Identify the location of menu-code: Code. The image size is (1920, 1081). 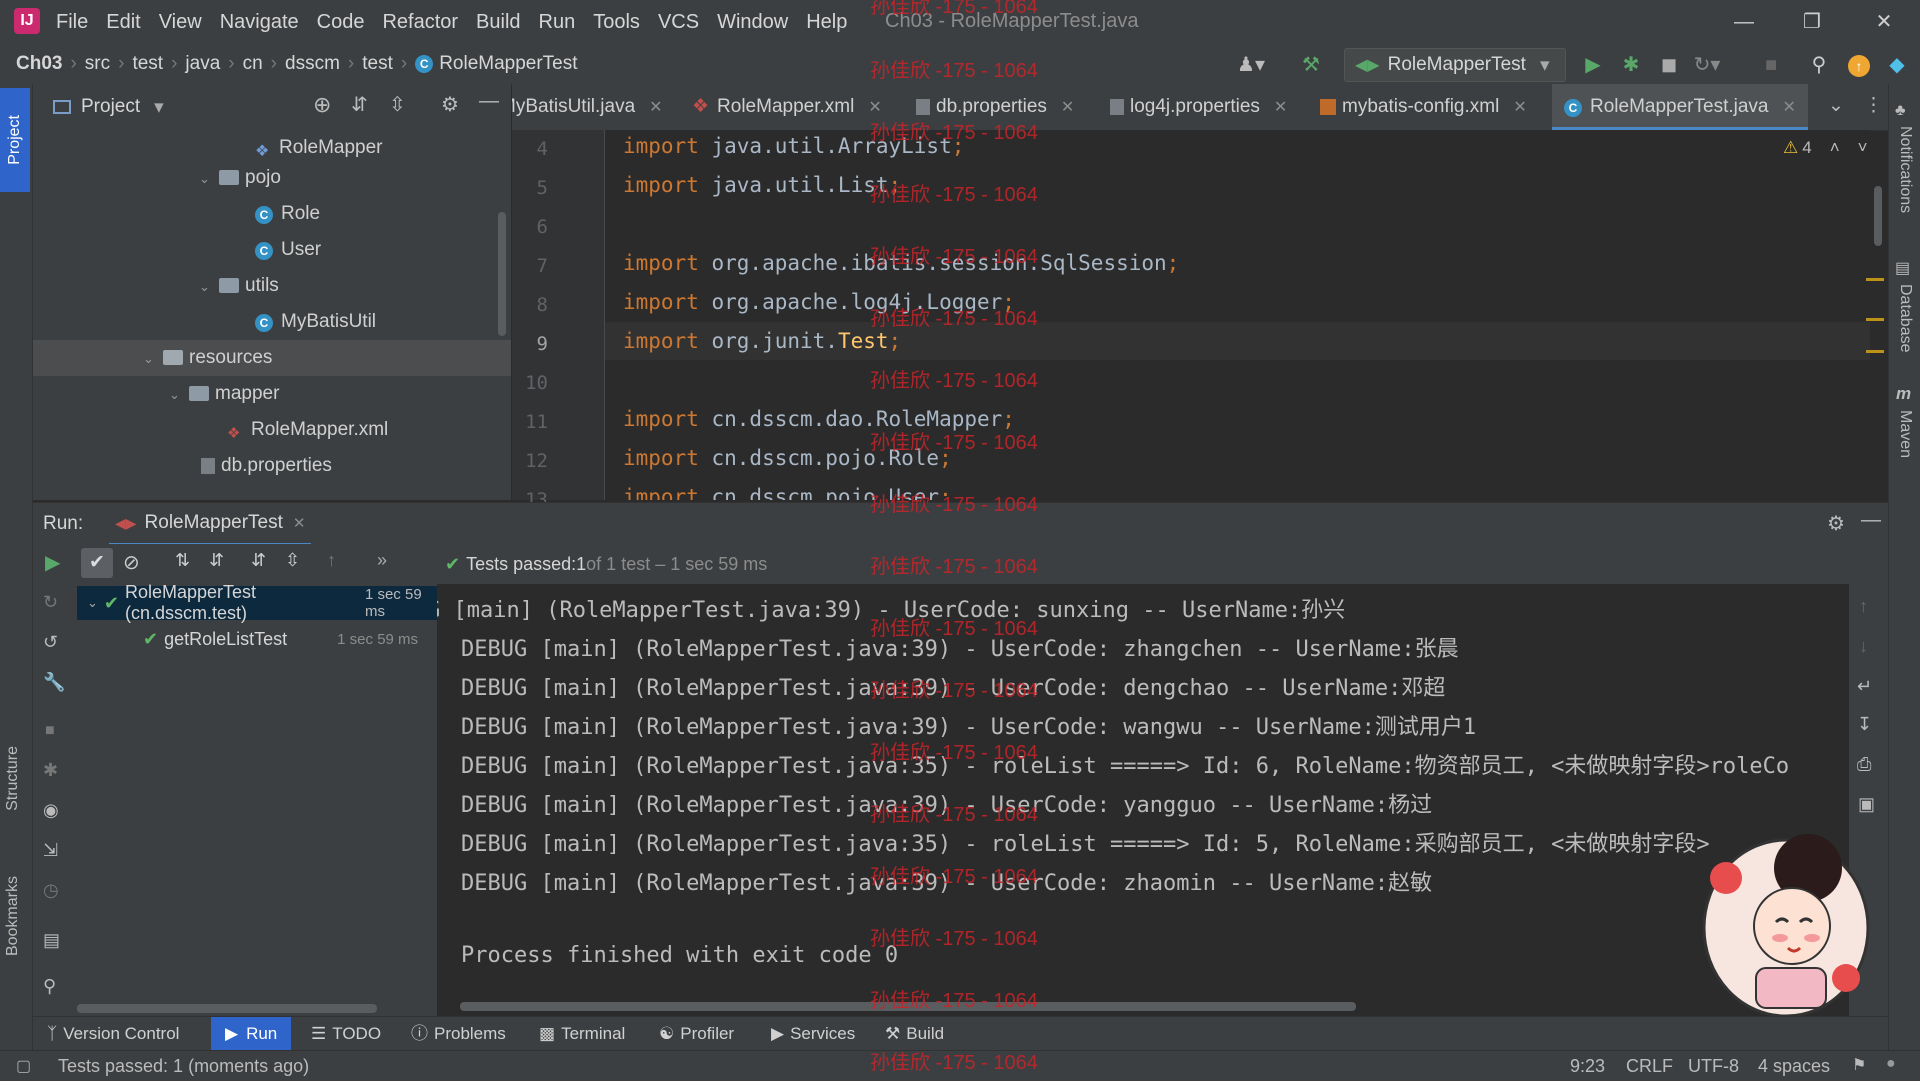
(341, 22).